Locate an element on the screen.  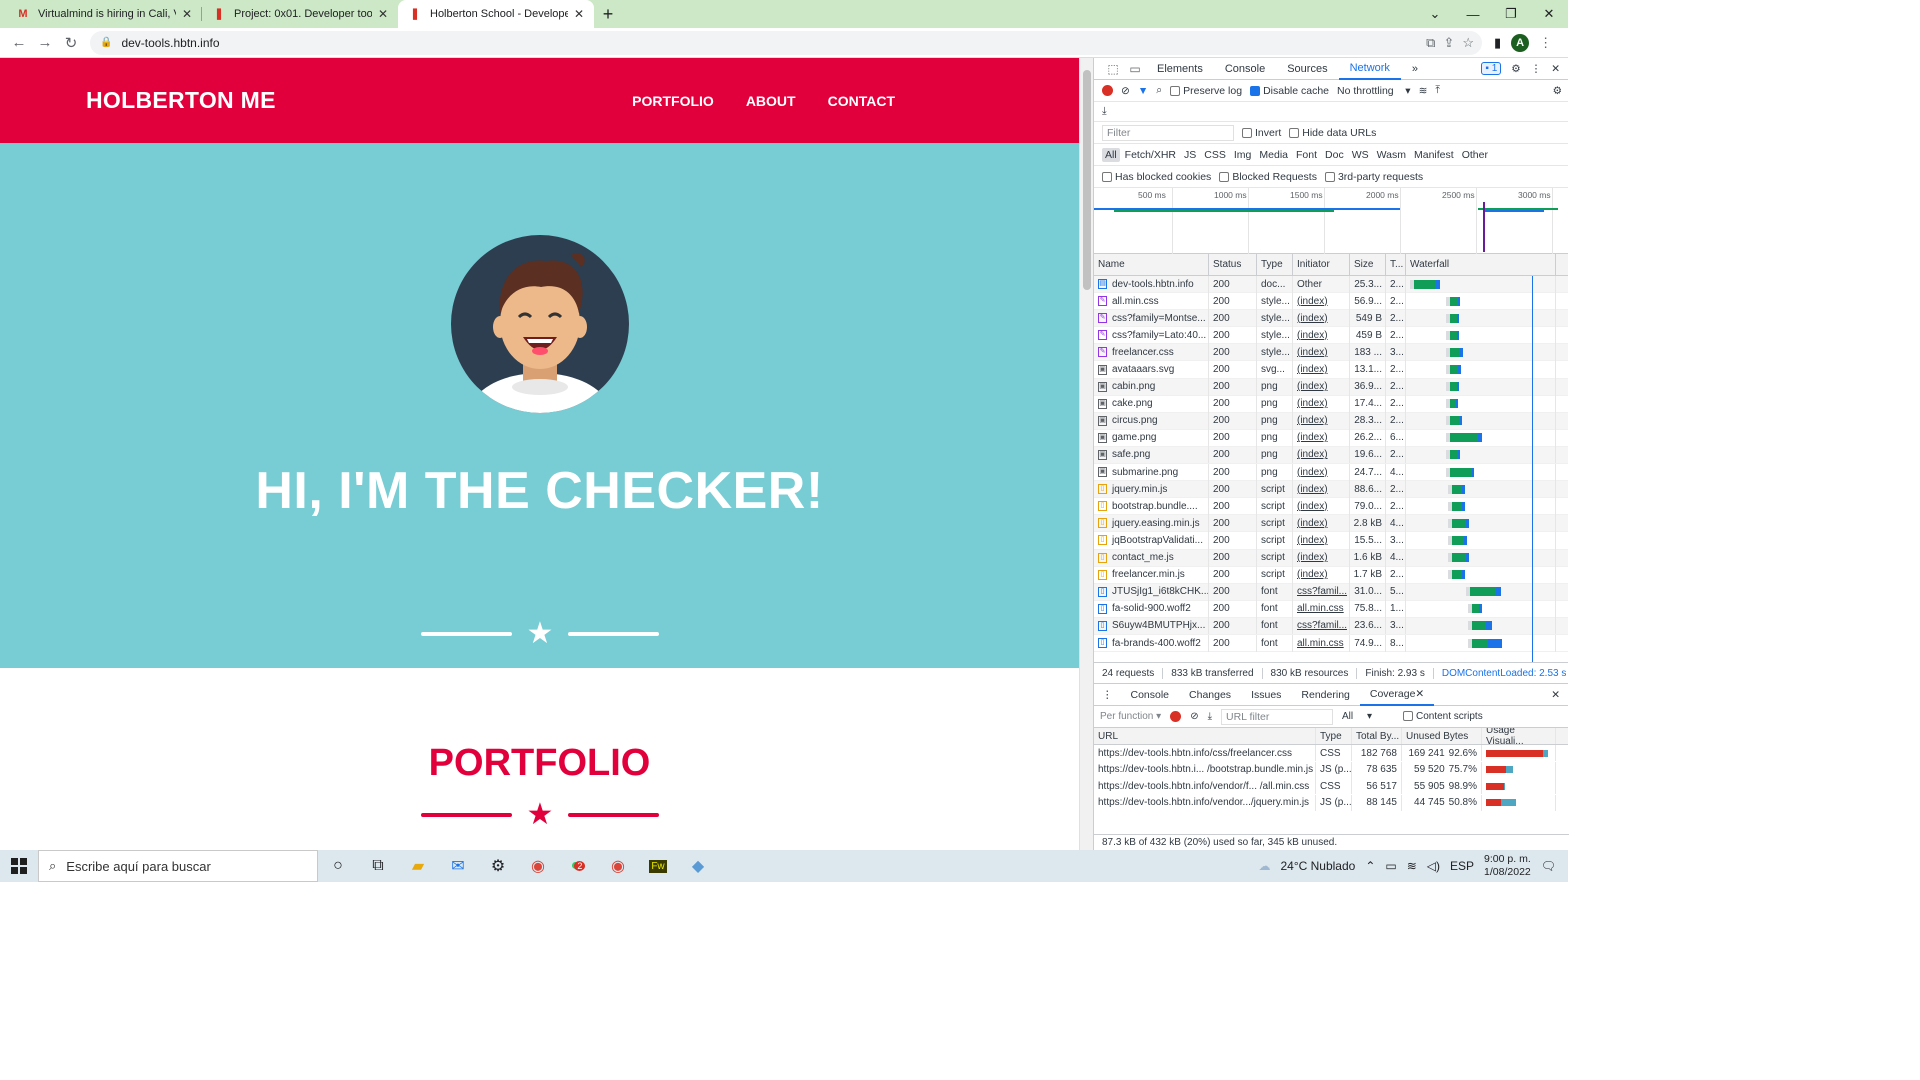
filter-input: Filter is located at coordinates (1168, 132).